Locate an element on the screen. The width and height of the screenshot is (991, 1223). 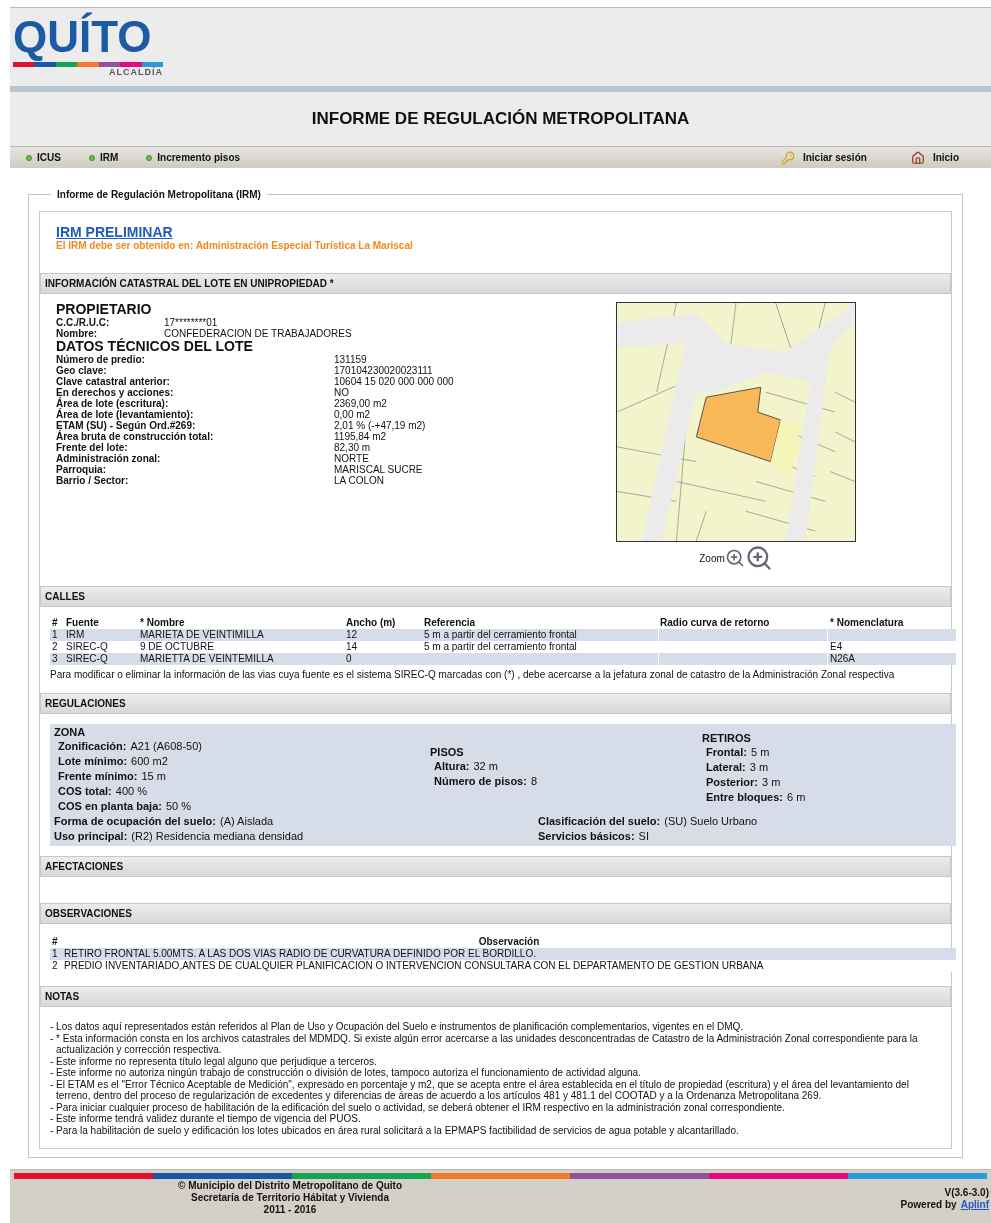
table-cell-text: MARIETA DE VEINTIMILLA is located at coordinates (202, 635).